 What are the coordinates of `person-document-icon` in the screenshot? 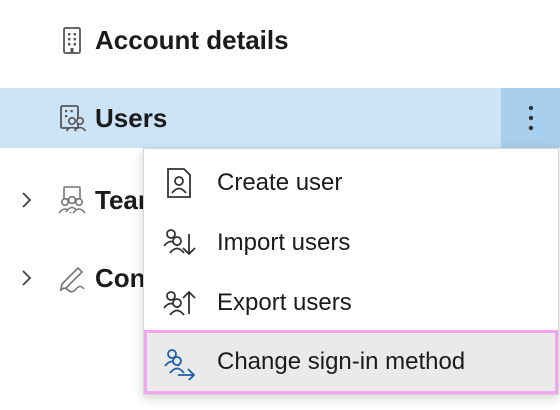 It's located at (179, 183).